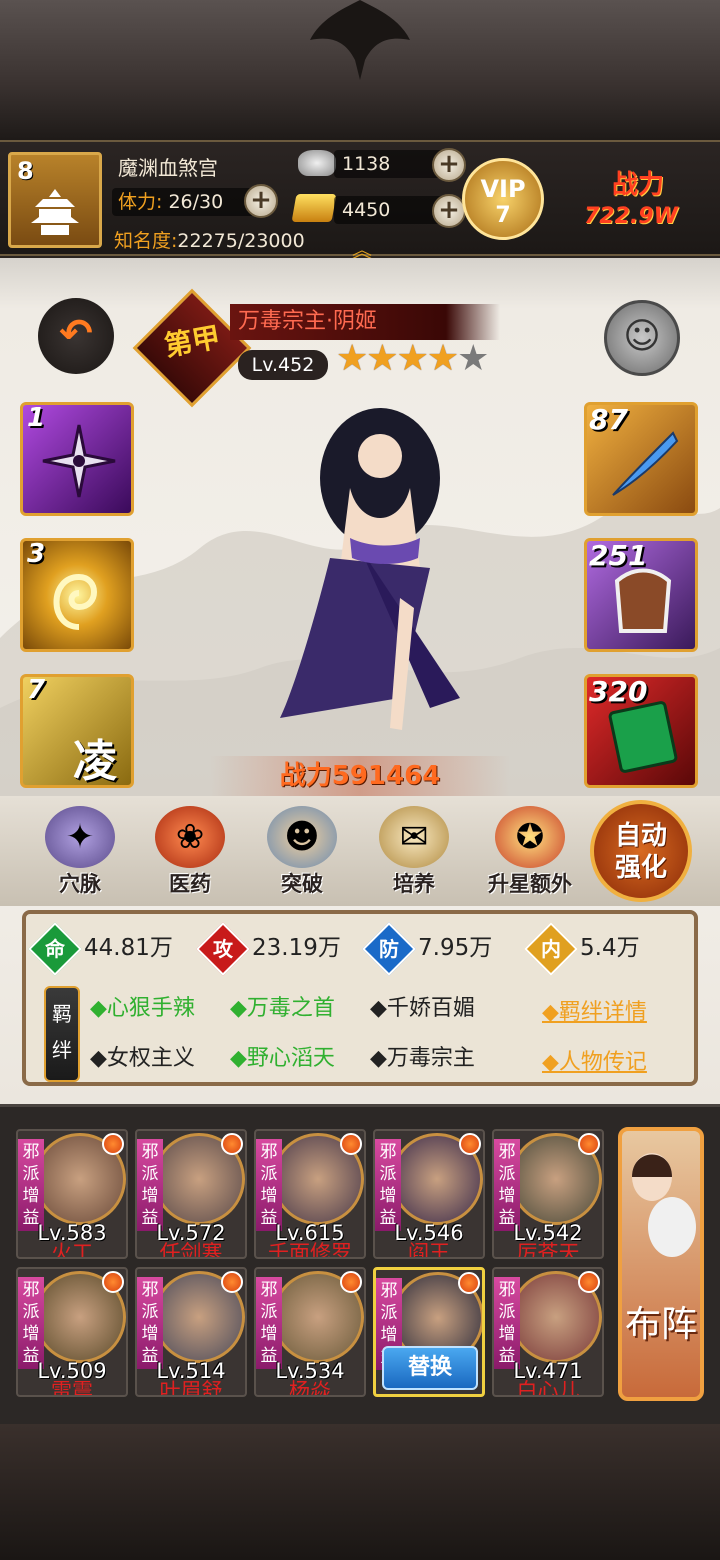 The width and height of the screenshot is (720, 1560). What do you see at coordinates (77, 731) in the screenshot?
I see `skill-slot-3: 7 凌` at bounding box center [77, 731].